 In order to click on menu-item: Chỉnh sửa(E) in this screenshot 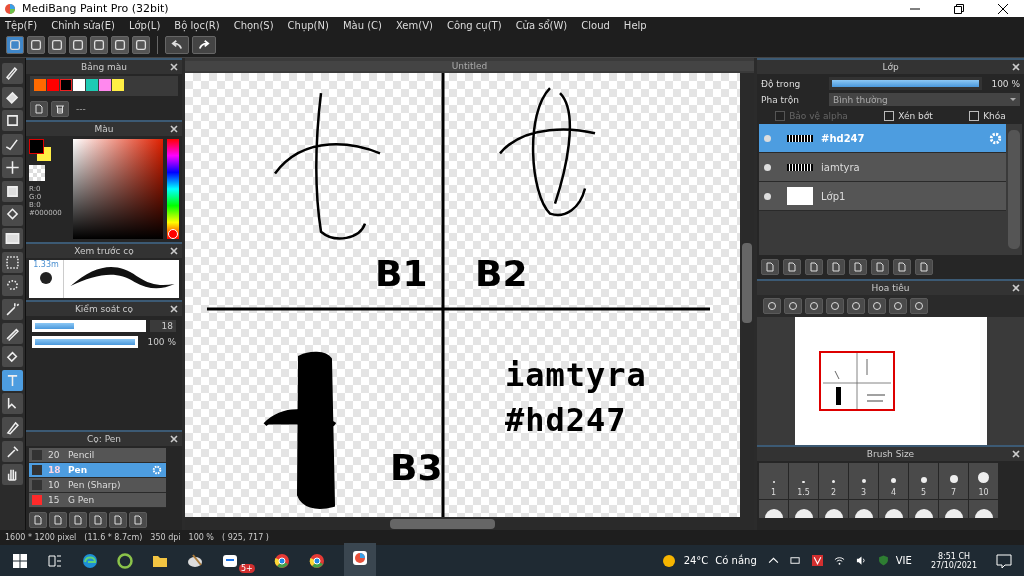, I will do `click(83, 25)`.